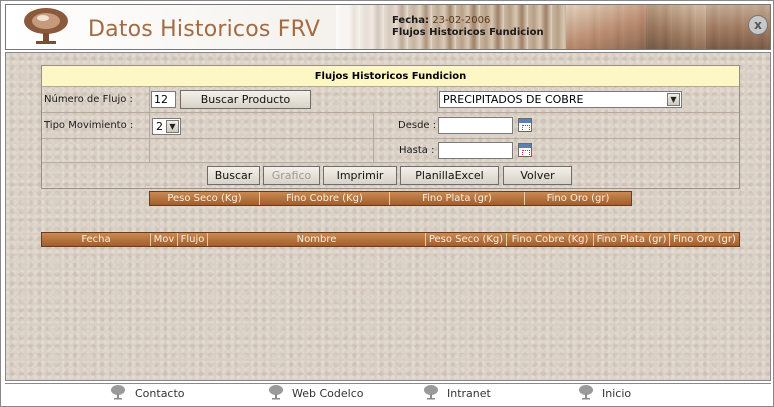  Describe the element at coordinates (160, 393) in the screenshot. I see `footer-link-contacto: Contacto` at that location.